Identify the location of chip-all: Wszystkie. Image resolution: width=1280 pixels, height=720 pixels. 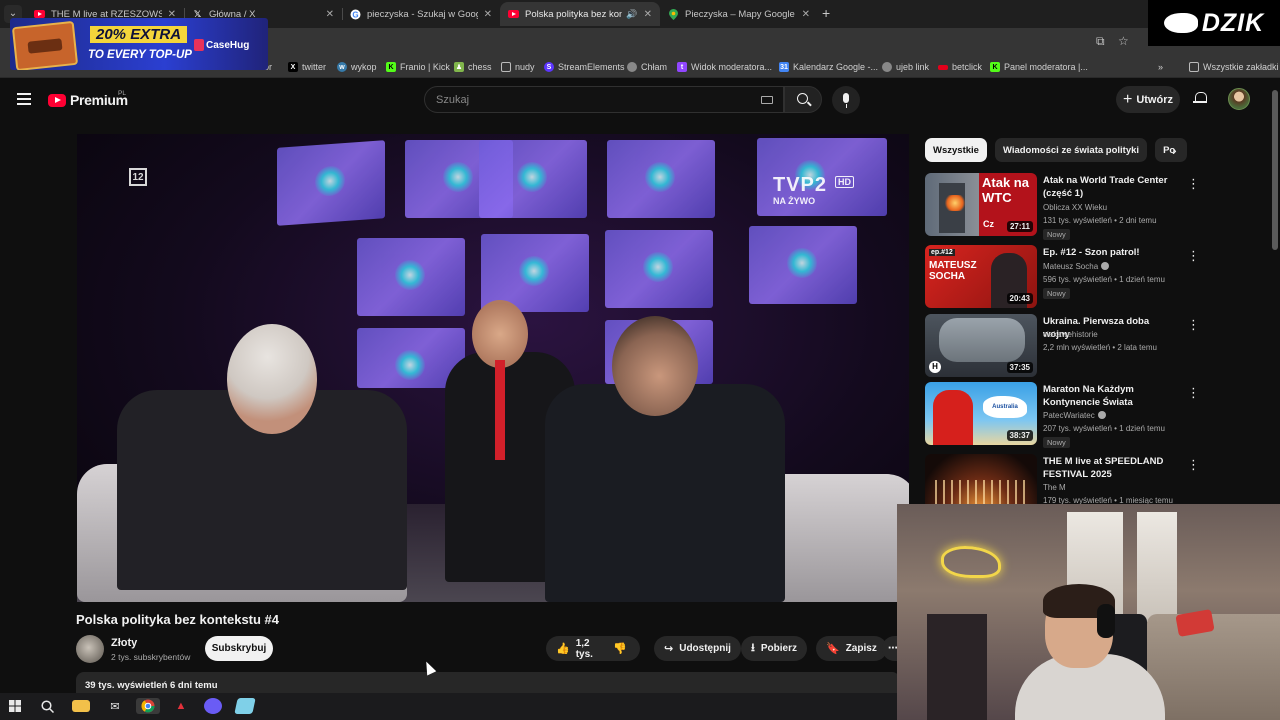
(956, 150).